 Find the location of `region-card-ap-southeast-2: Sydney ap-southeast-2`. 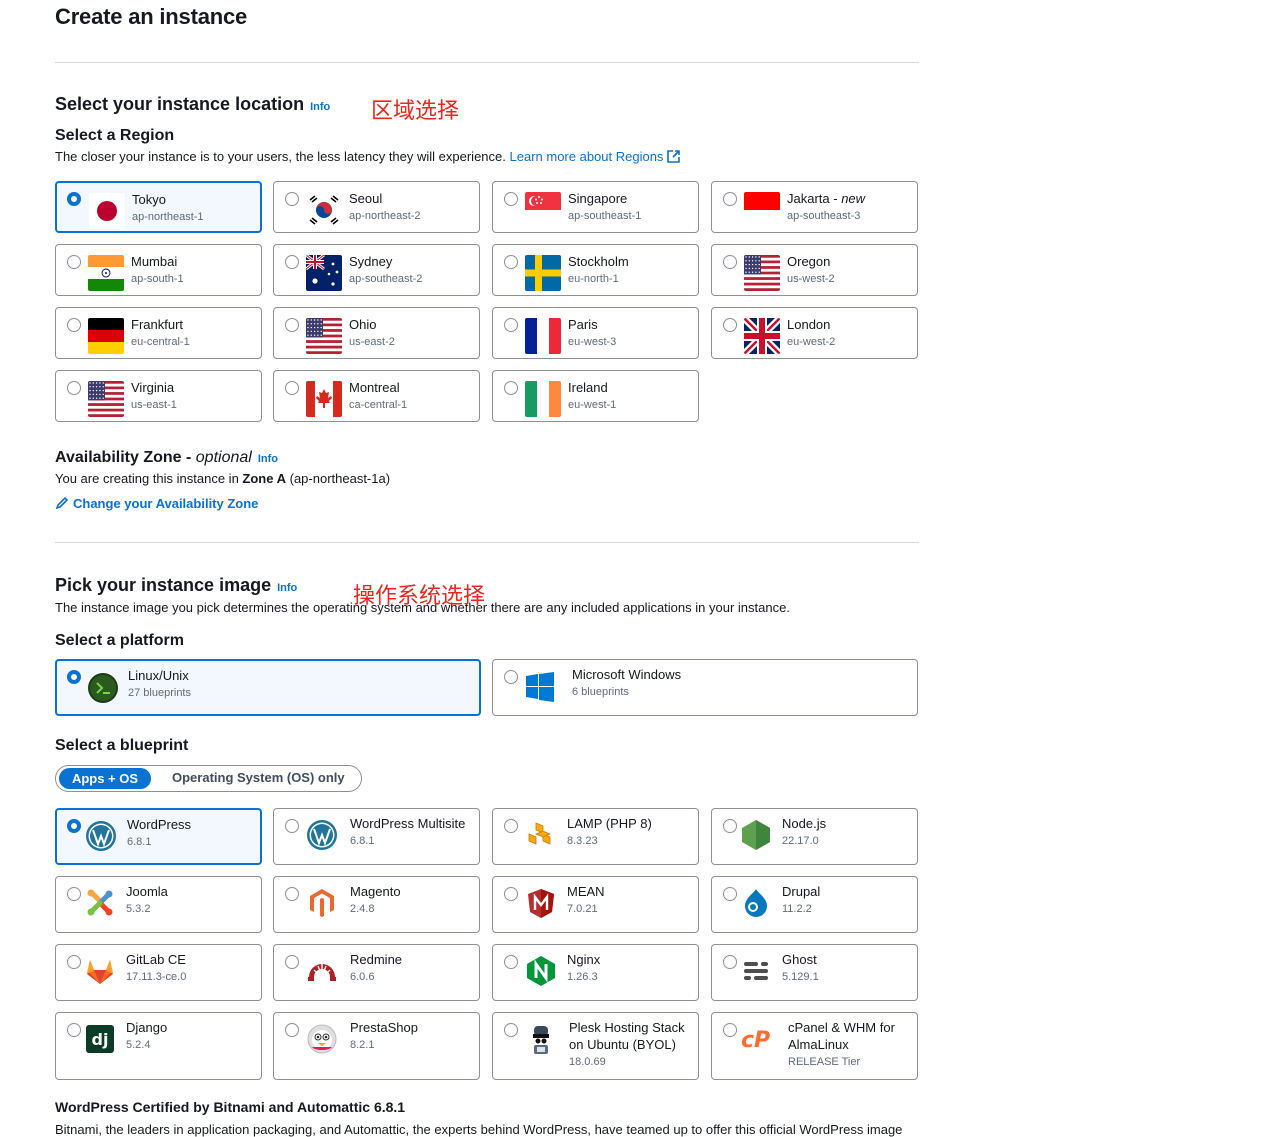

region-card-ap-southeast-2: Sydney ap-southeast-2 is located at coordinates (376, 270).